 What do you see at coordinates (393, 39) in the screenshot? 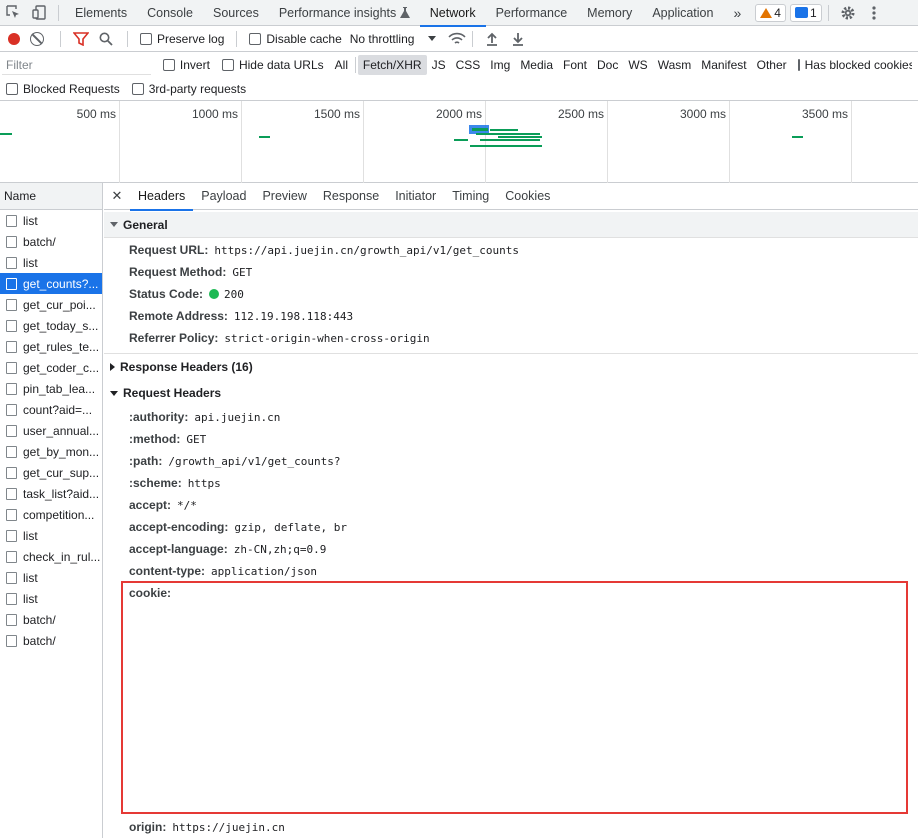
I see `throttling-select: No throttling` at bounding box center [393, 39].